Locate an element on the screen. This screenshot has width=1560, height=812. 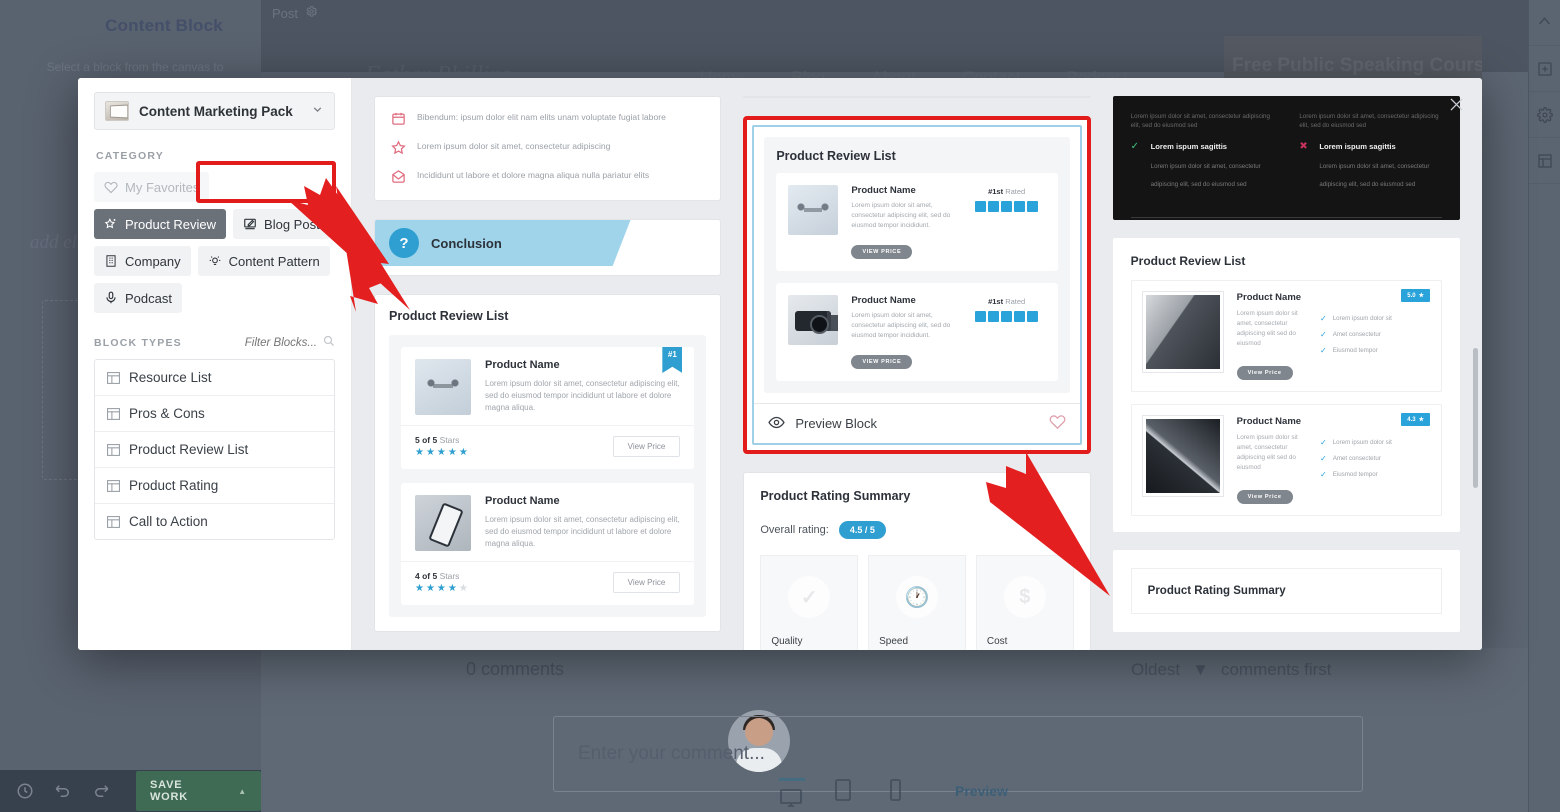
stars-label-bold: 5 of 5 is located at coordinates (426, 440).